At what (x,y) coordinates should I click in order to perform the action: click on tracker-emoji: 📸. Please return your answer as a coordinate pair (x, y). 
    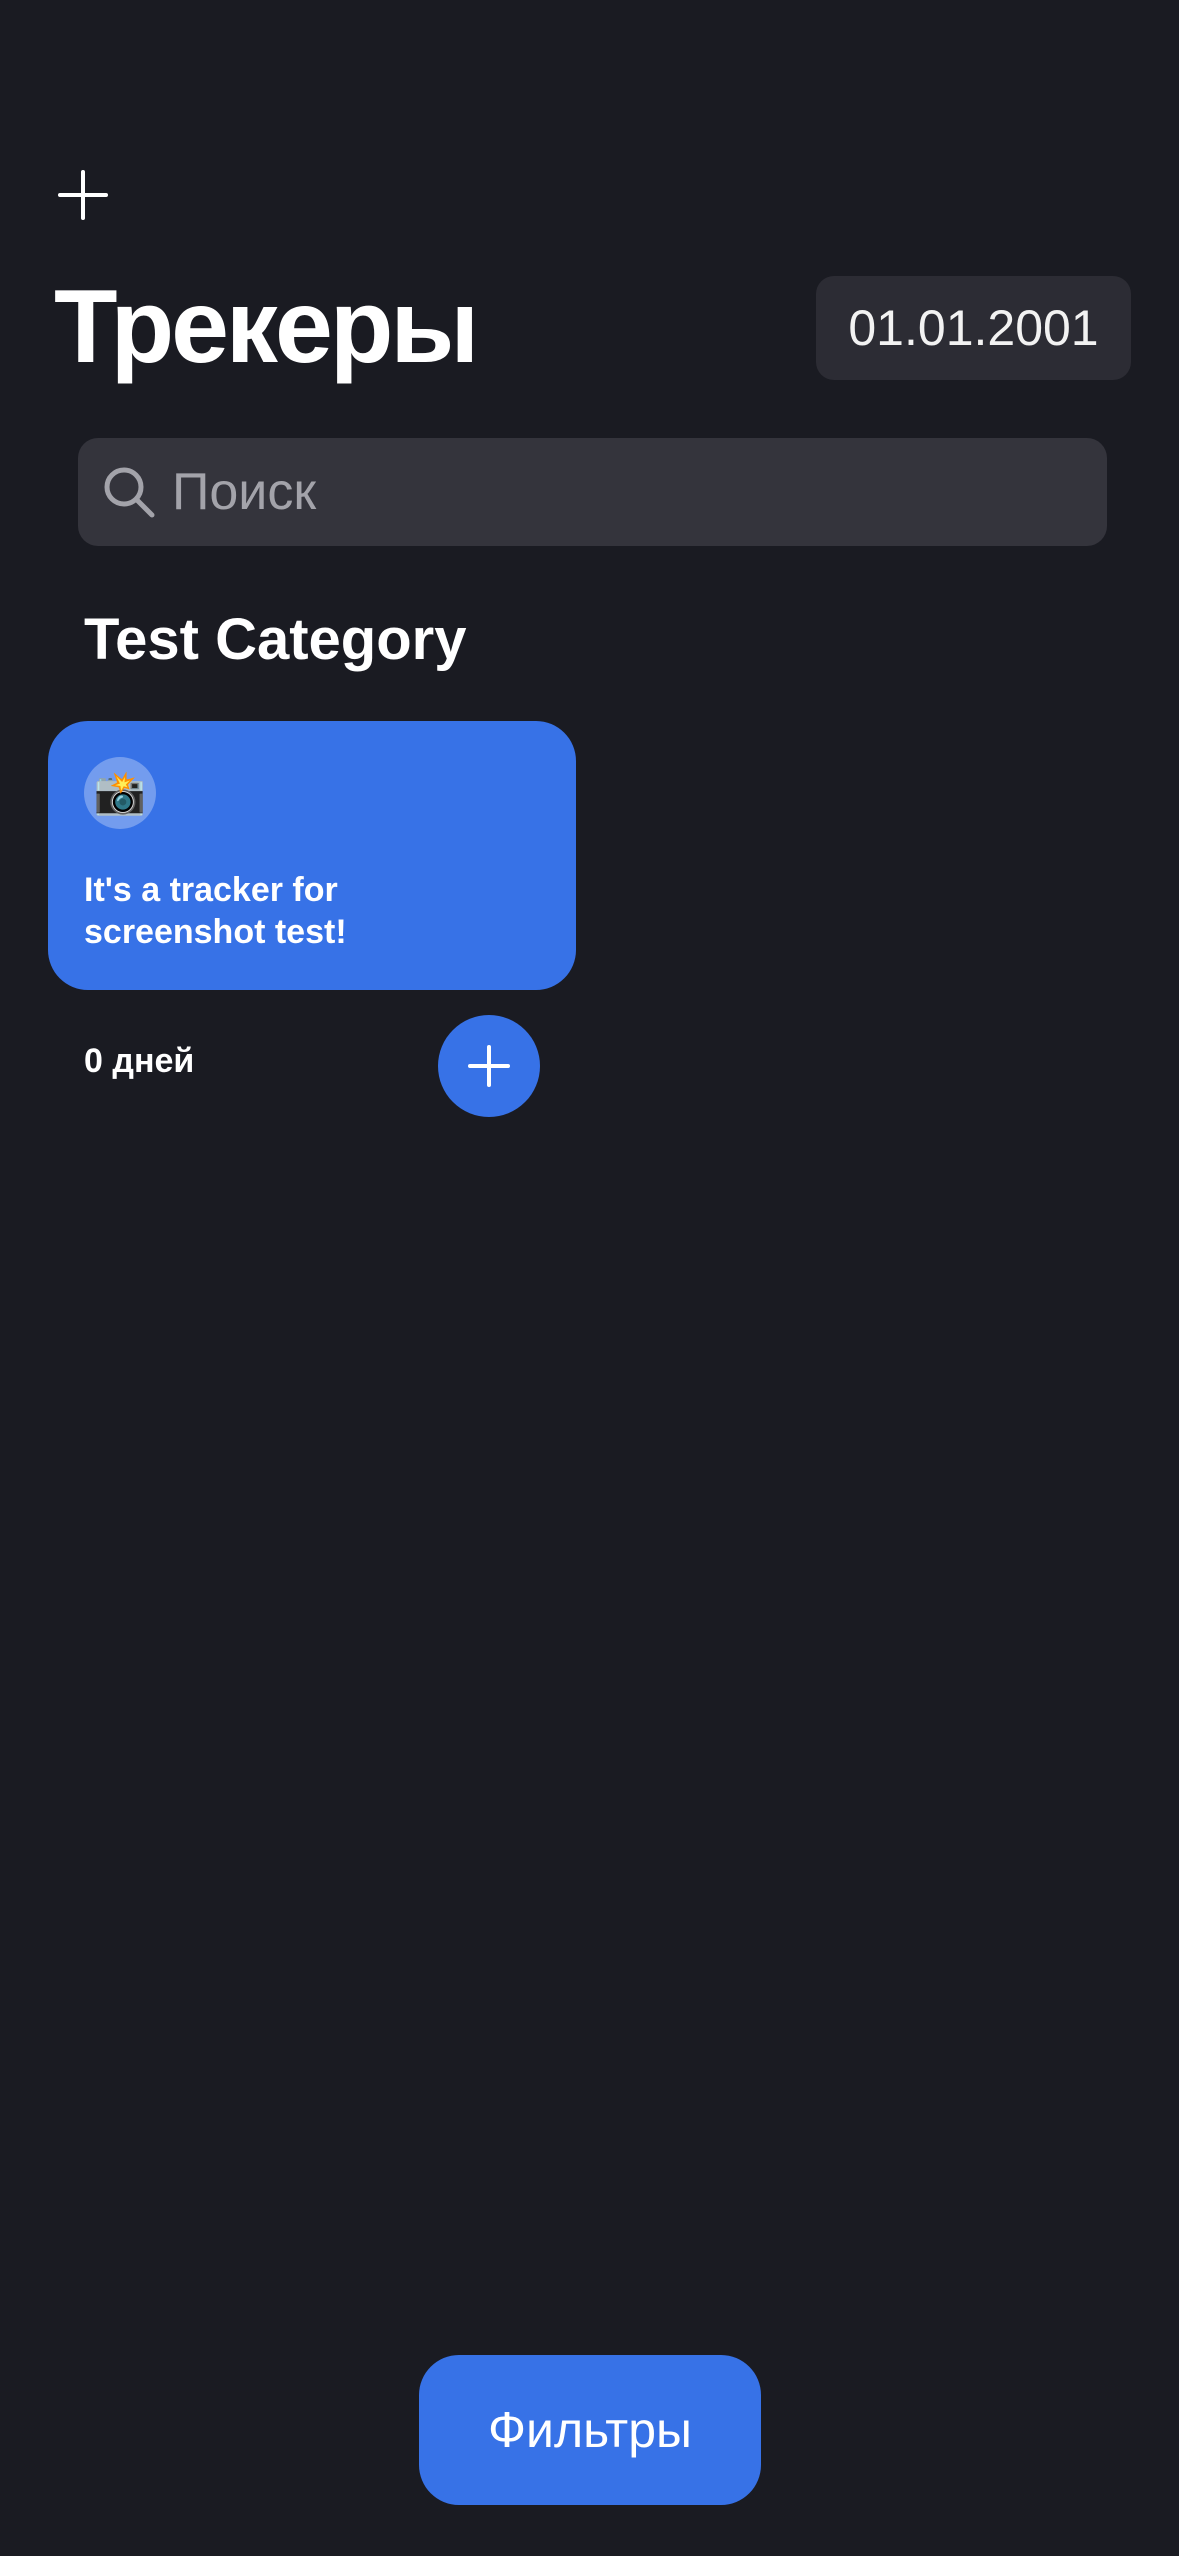
    Looking at the image, I should click on (120, 793).